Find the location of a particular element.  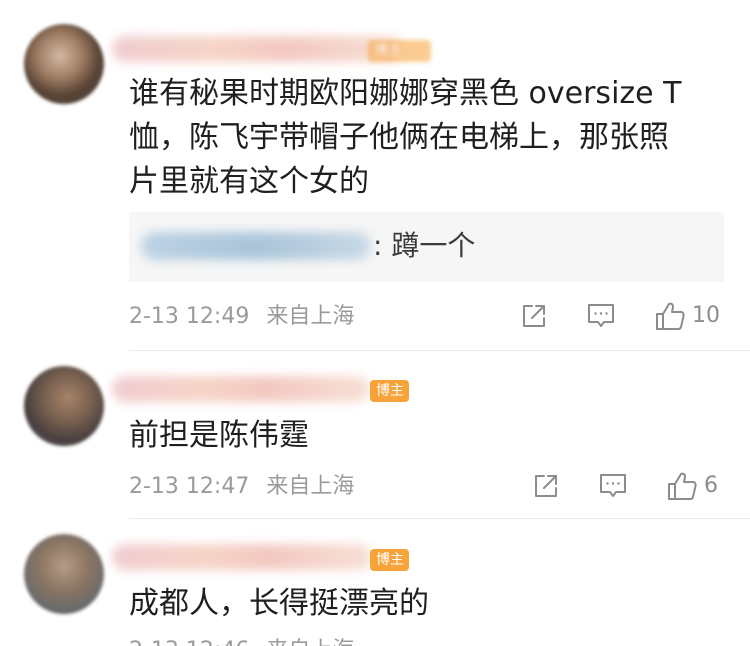

comment-meta: 2-13 12:49 来自上海 is located at coordinates (241, 317).